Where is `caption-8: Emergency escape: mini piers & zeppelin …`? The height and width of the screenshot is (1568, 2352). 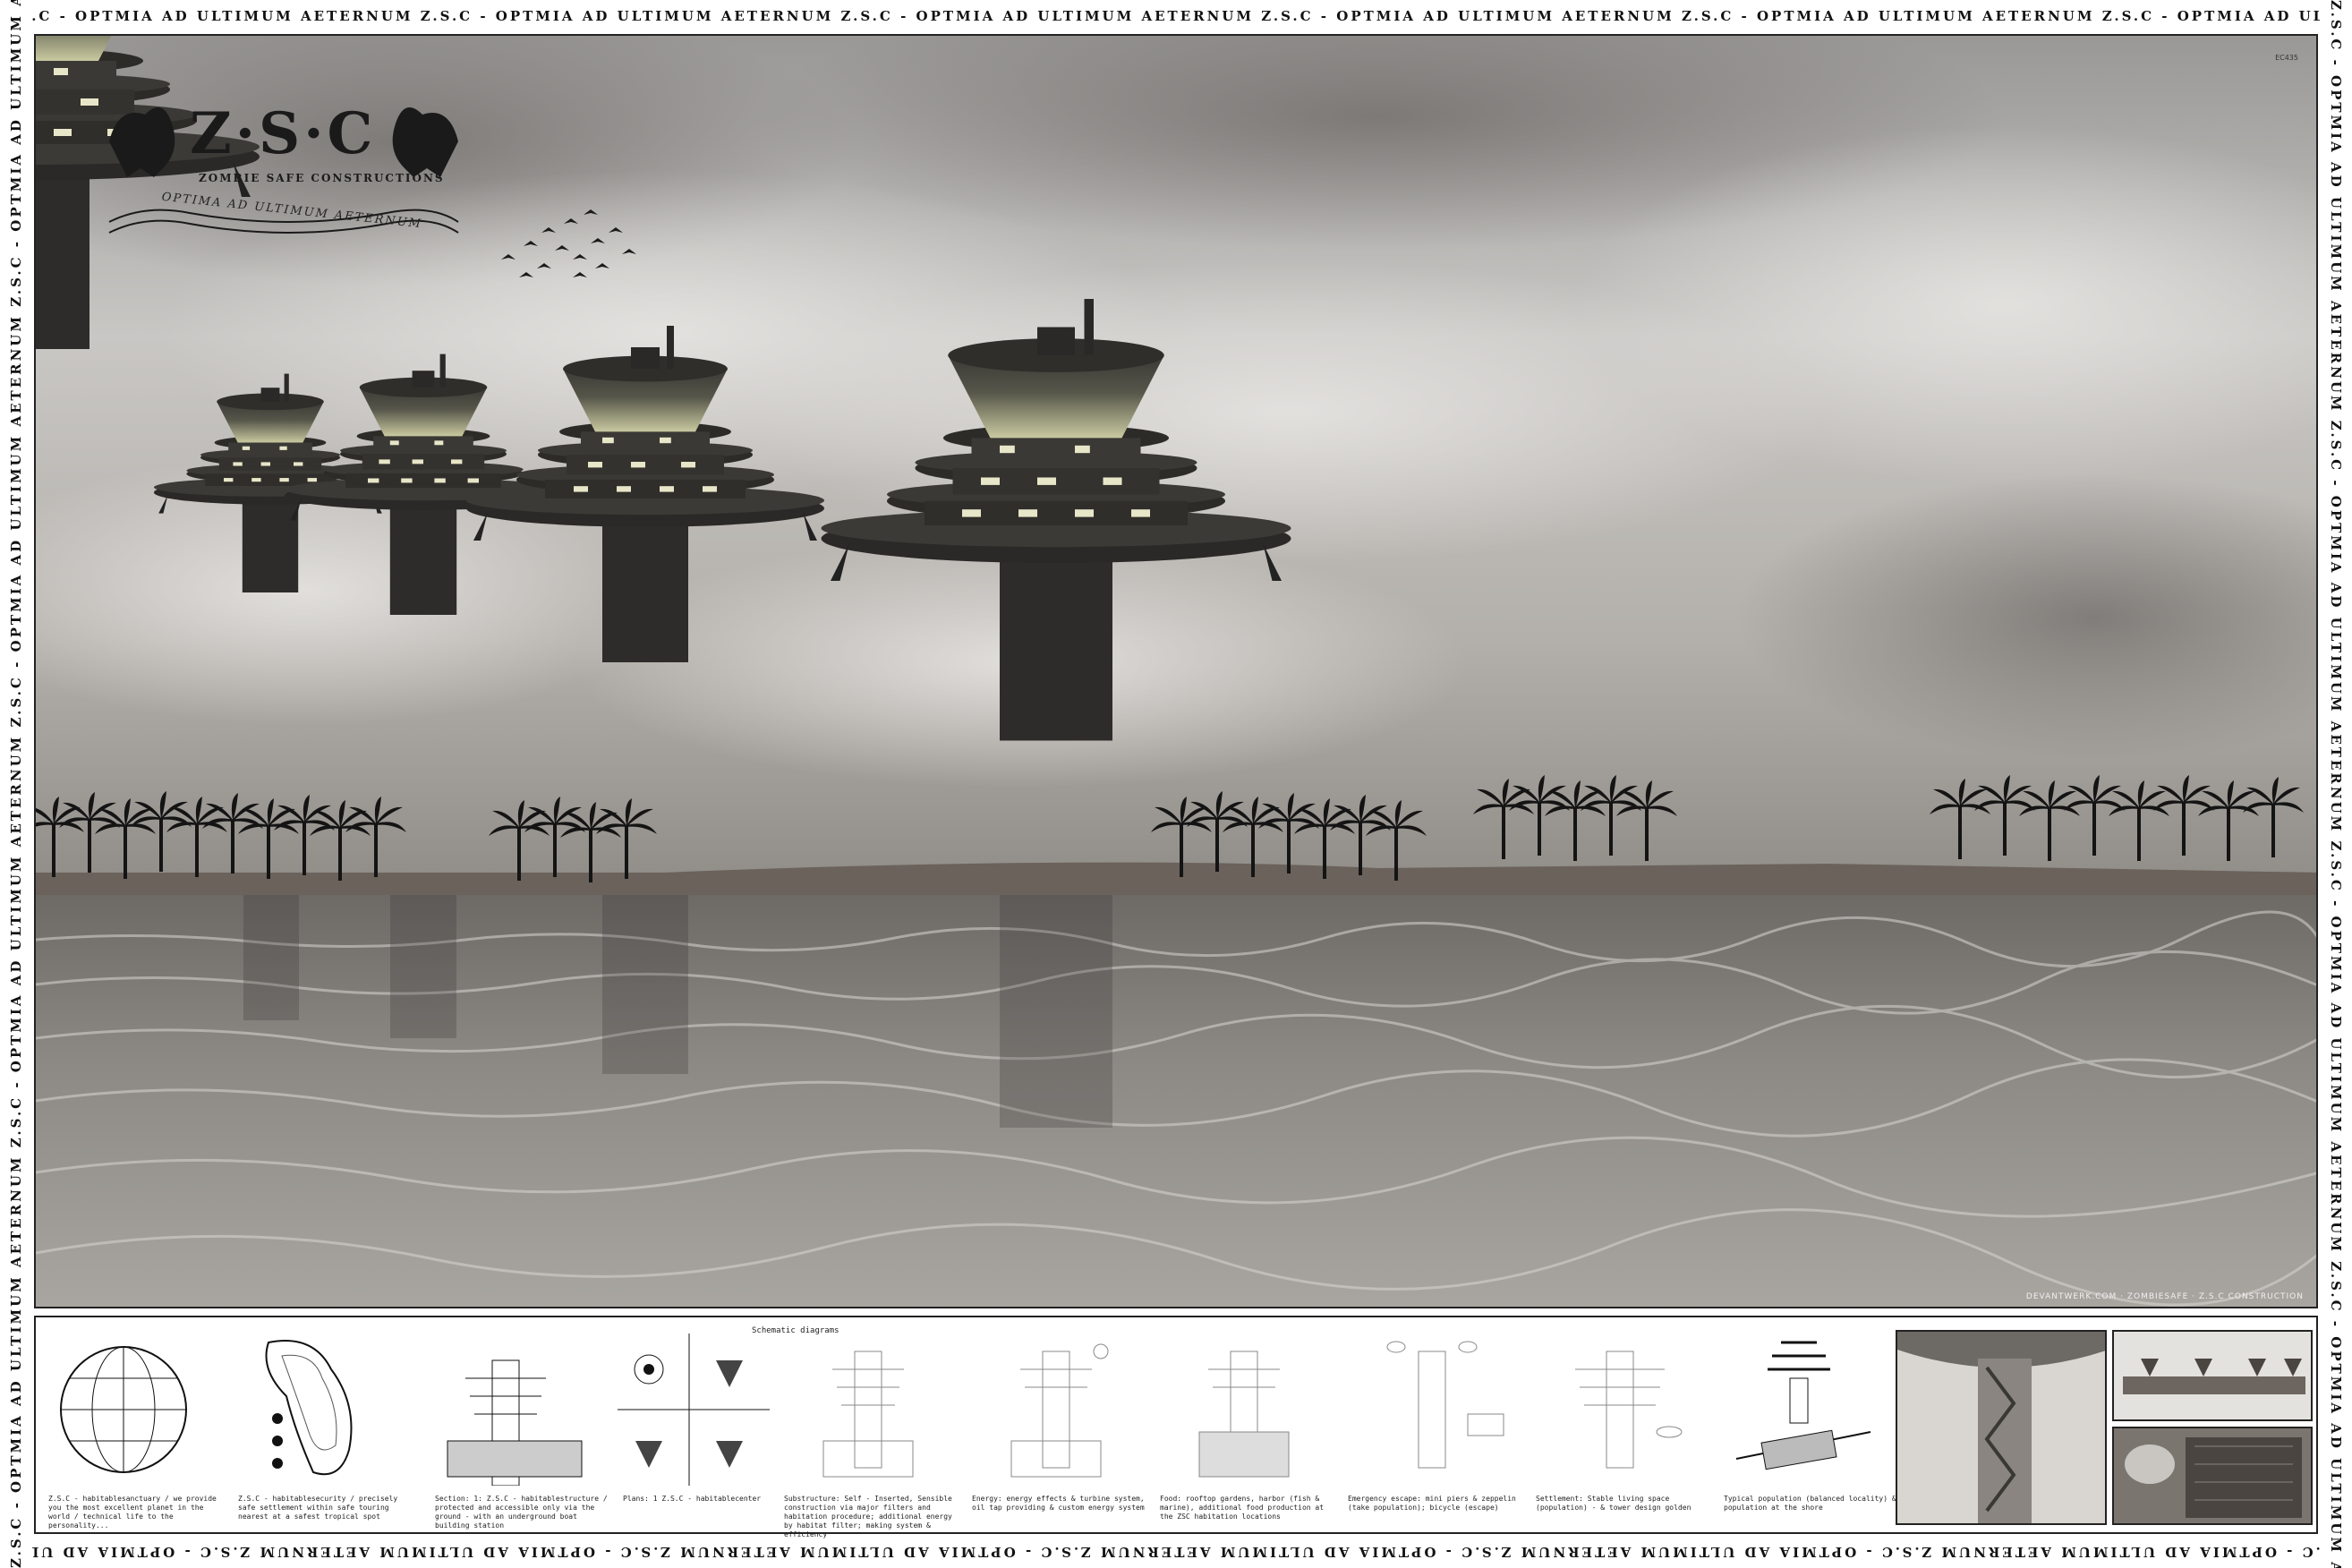
caption-8: Emergency escape: mini piers & zeppelin … is located at coordinates (1432, 1503).